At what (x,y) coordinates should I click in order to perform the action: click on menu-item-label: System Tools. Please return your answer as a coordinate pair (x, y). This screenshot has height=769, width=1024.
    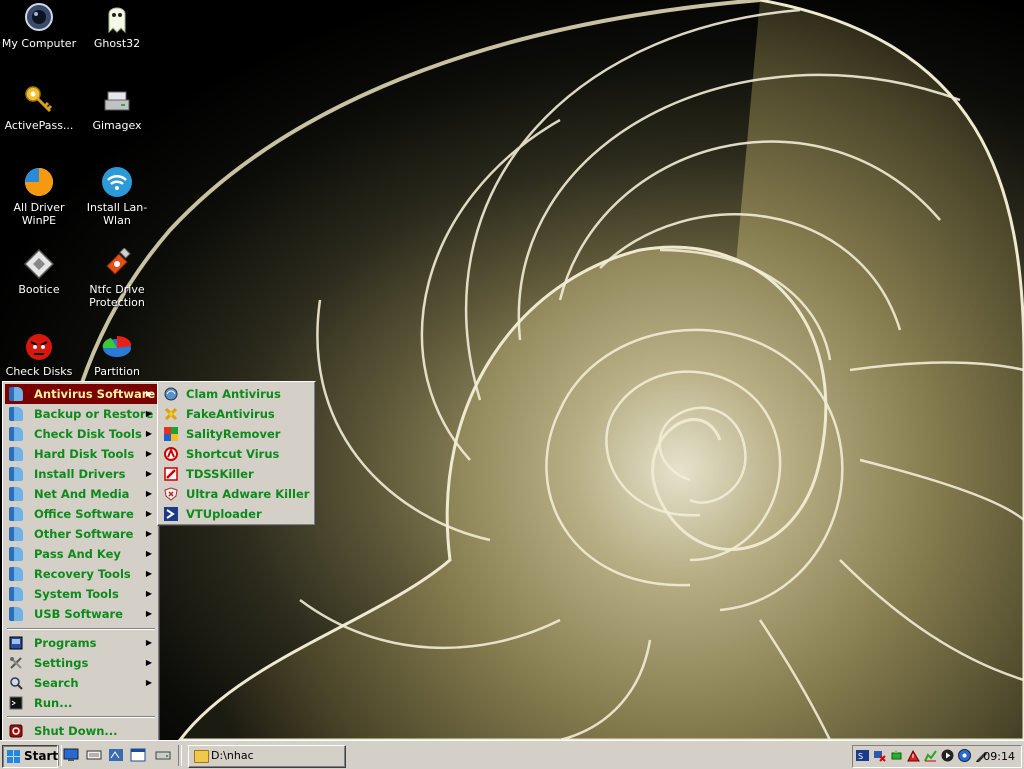
    Looking at the image, I should click on (76, 594).